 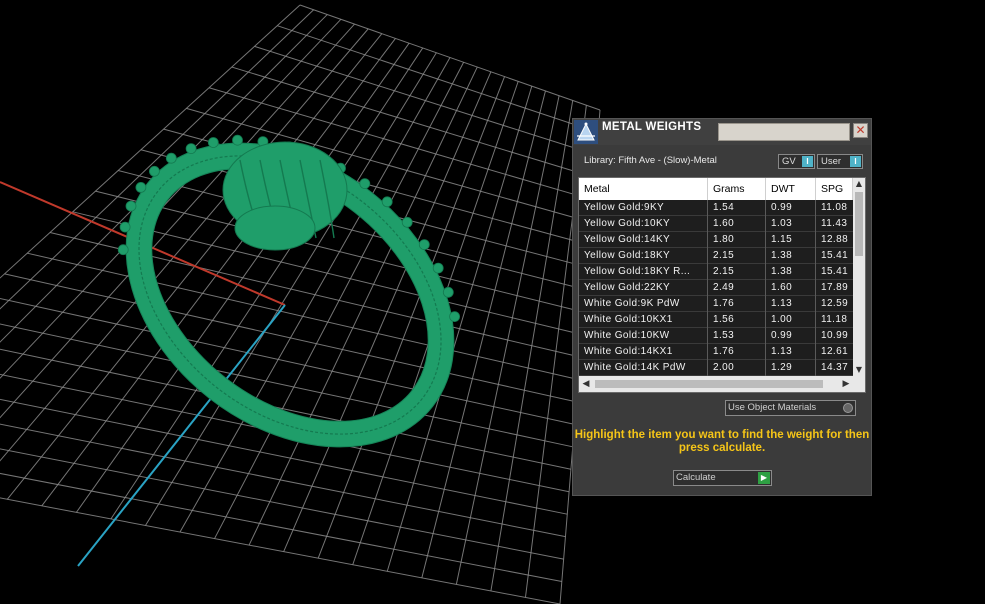 I want to click on radio-icon, so click(x=848, y=408).